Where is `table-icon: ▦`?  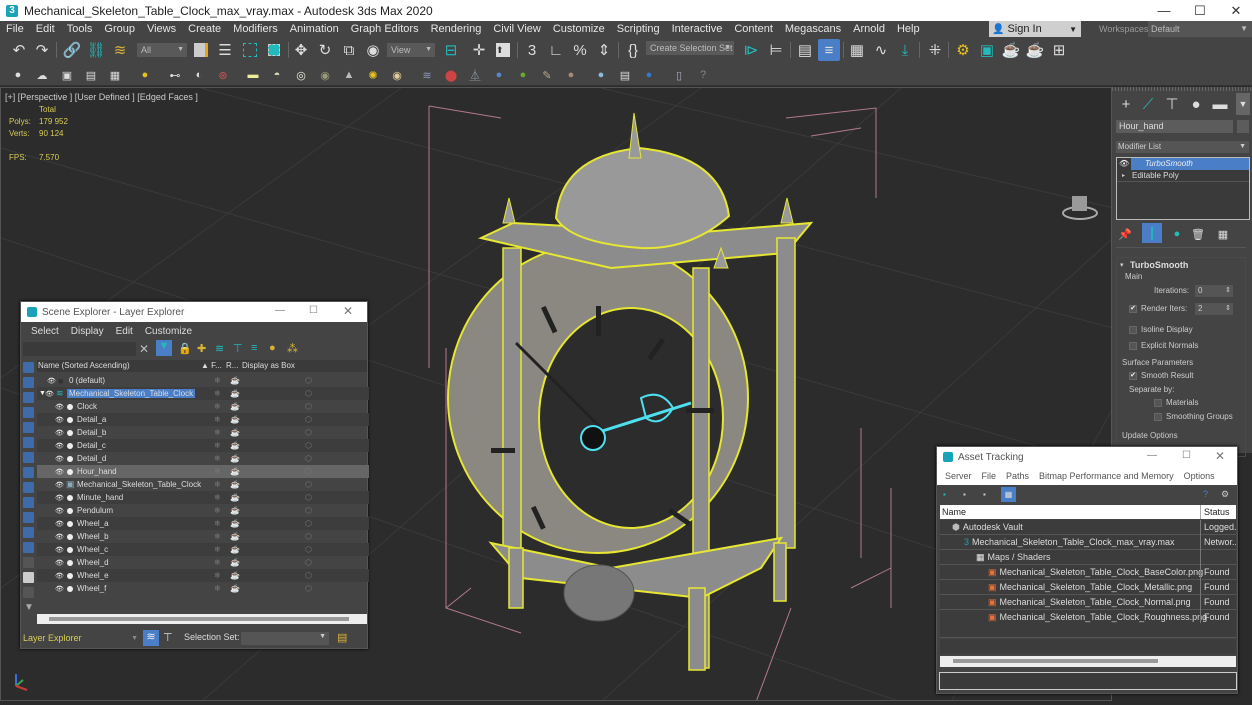
table-icon: ▦ is located at coordinates (115, 75).